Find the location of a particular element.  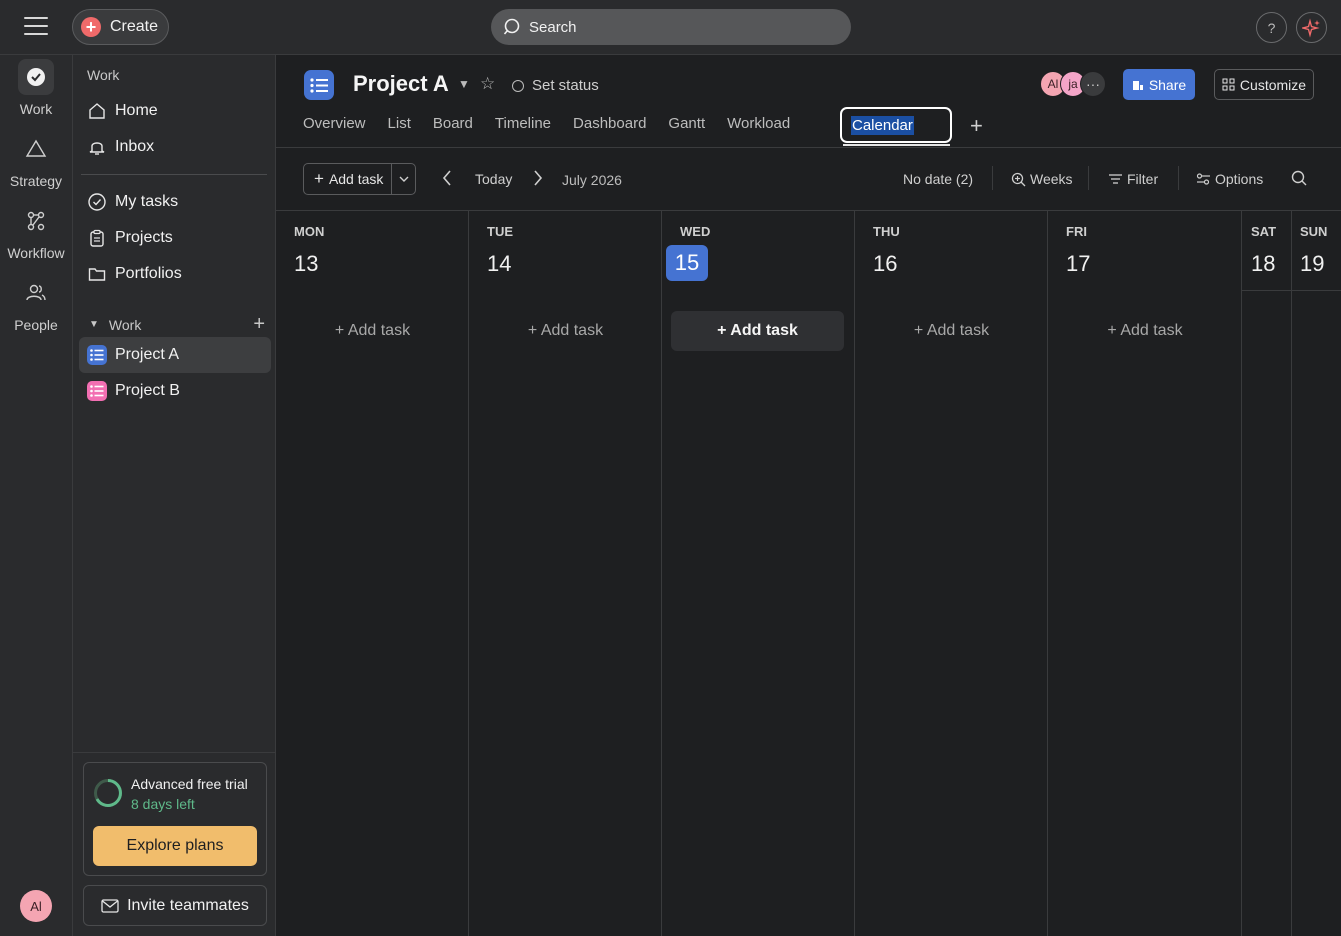

search-icon is located at coordinates (1299, 178).